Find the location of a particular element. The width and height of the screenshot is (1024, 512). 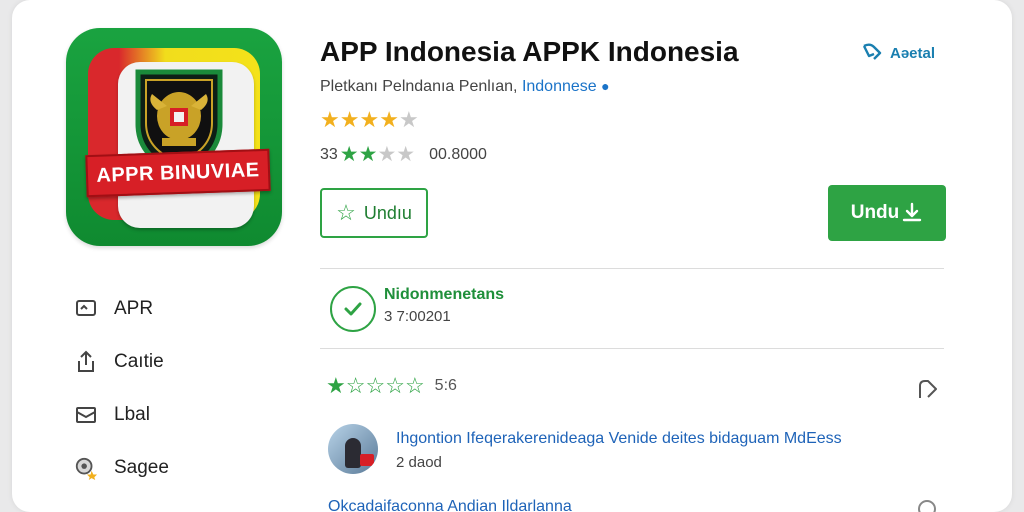

menu-label: Lbal is located at coordinates (132, 414).